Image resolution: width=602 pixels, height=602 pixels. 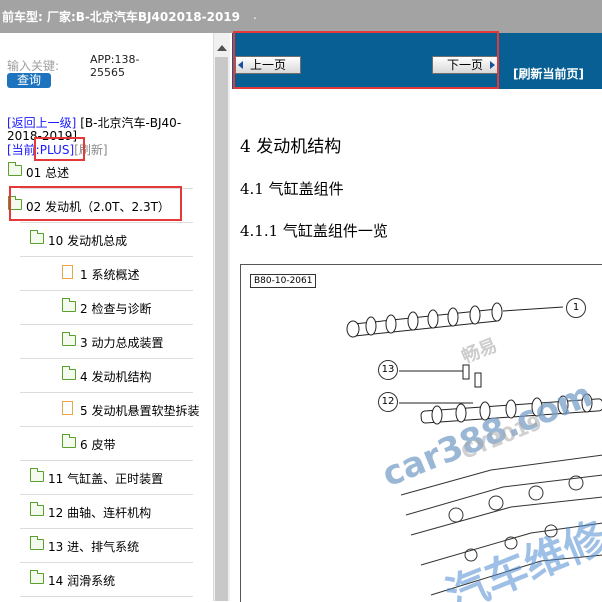 I want to click on tree-item: 13 进、排气系统, so click(x=106, y=546).